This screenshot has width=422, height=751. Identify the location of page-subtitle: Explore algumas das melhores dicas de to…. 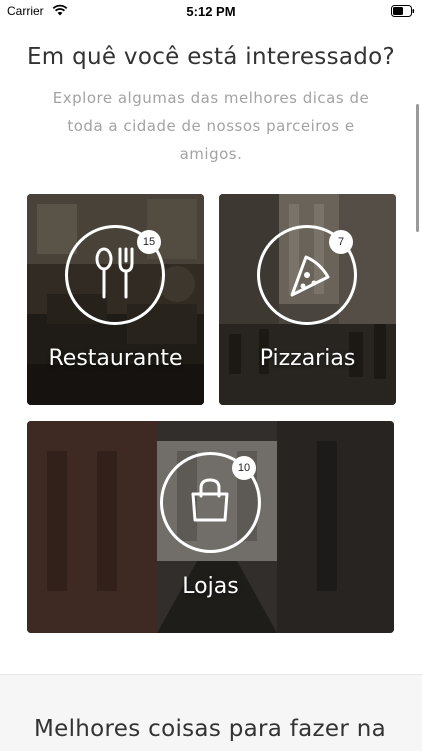
(211, 126).